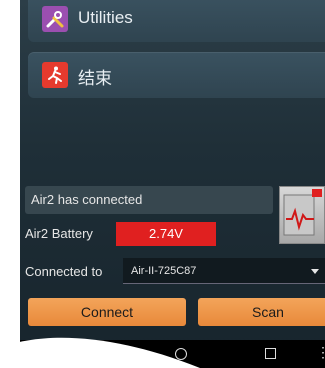  Describe the element at coordinates (149, 200) in the screenshot. I see `connection-status-text: Air2 has connected` at that location.